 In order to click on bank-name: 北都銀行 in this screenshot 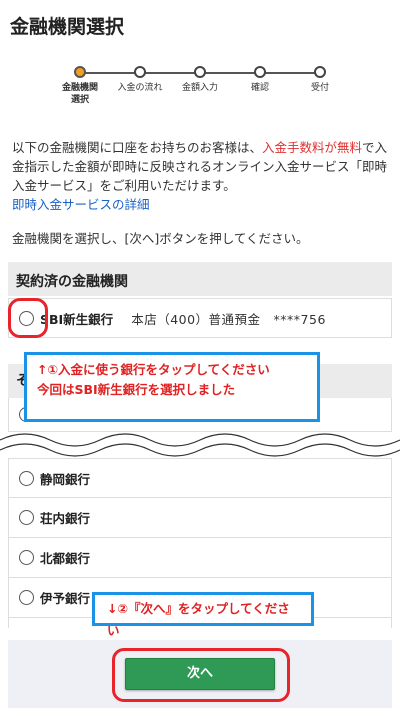, I will do `click(65, 558)`.